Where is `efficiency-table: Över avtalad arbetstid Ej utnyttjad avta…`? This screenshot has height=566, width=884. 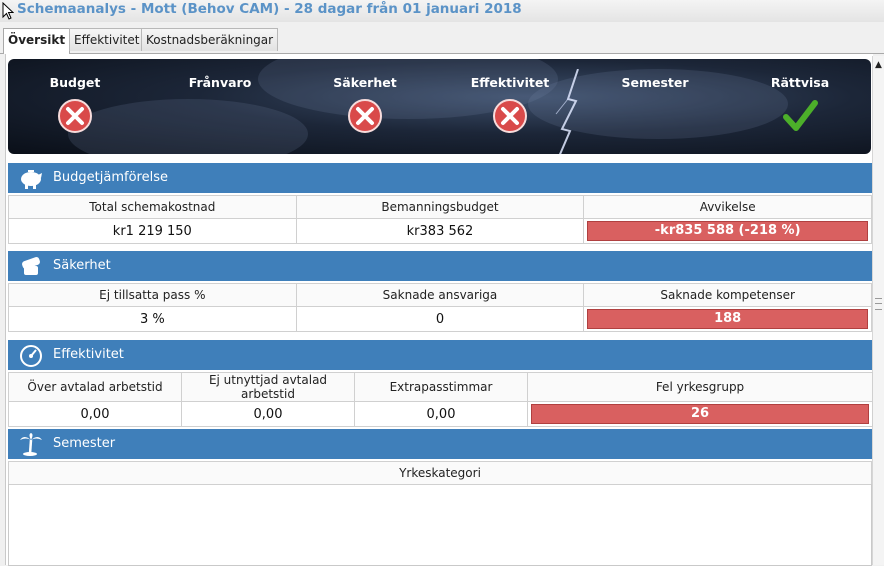
efficiency-table: Över avtalad arbetstid Ej utnyttjad avta… is located at coordinates (440, 399).